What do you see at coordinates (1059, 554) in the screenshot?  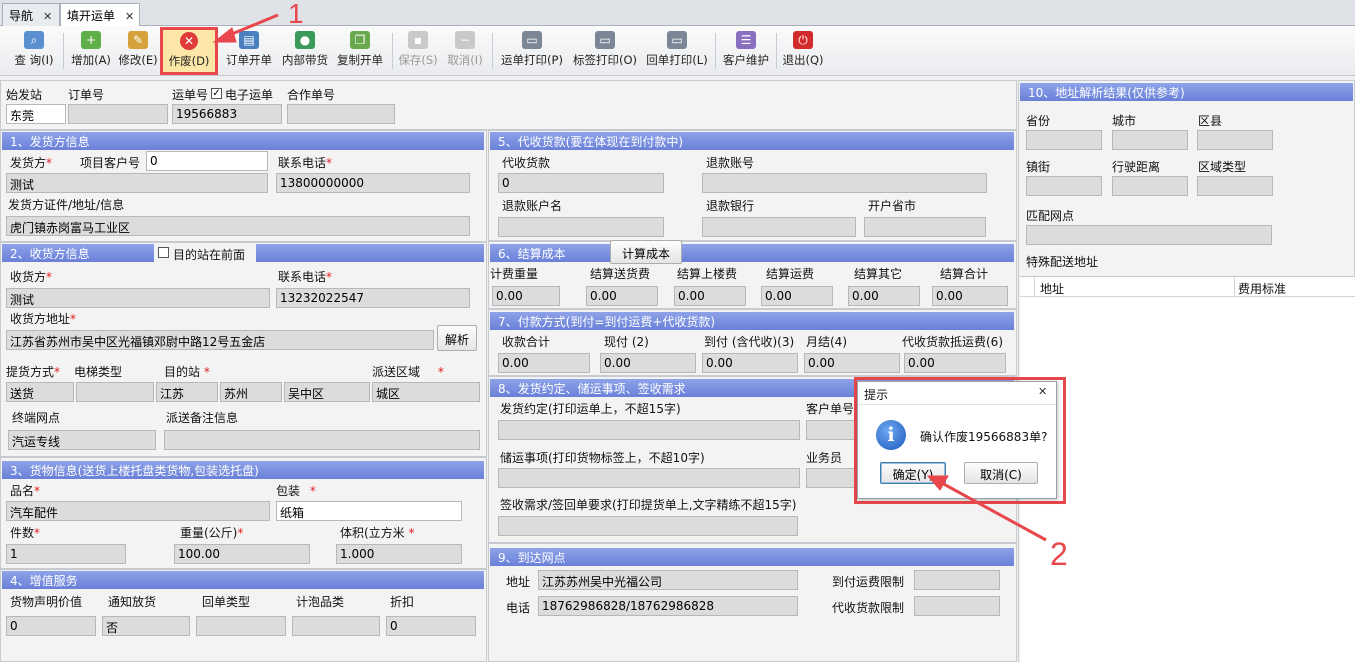 I see `annotation-number-2: 2` at bounding box center [1059, 554].